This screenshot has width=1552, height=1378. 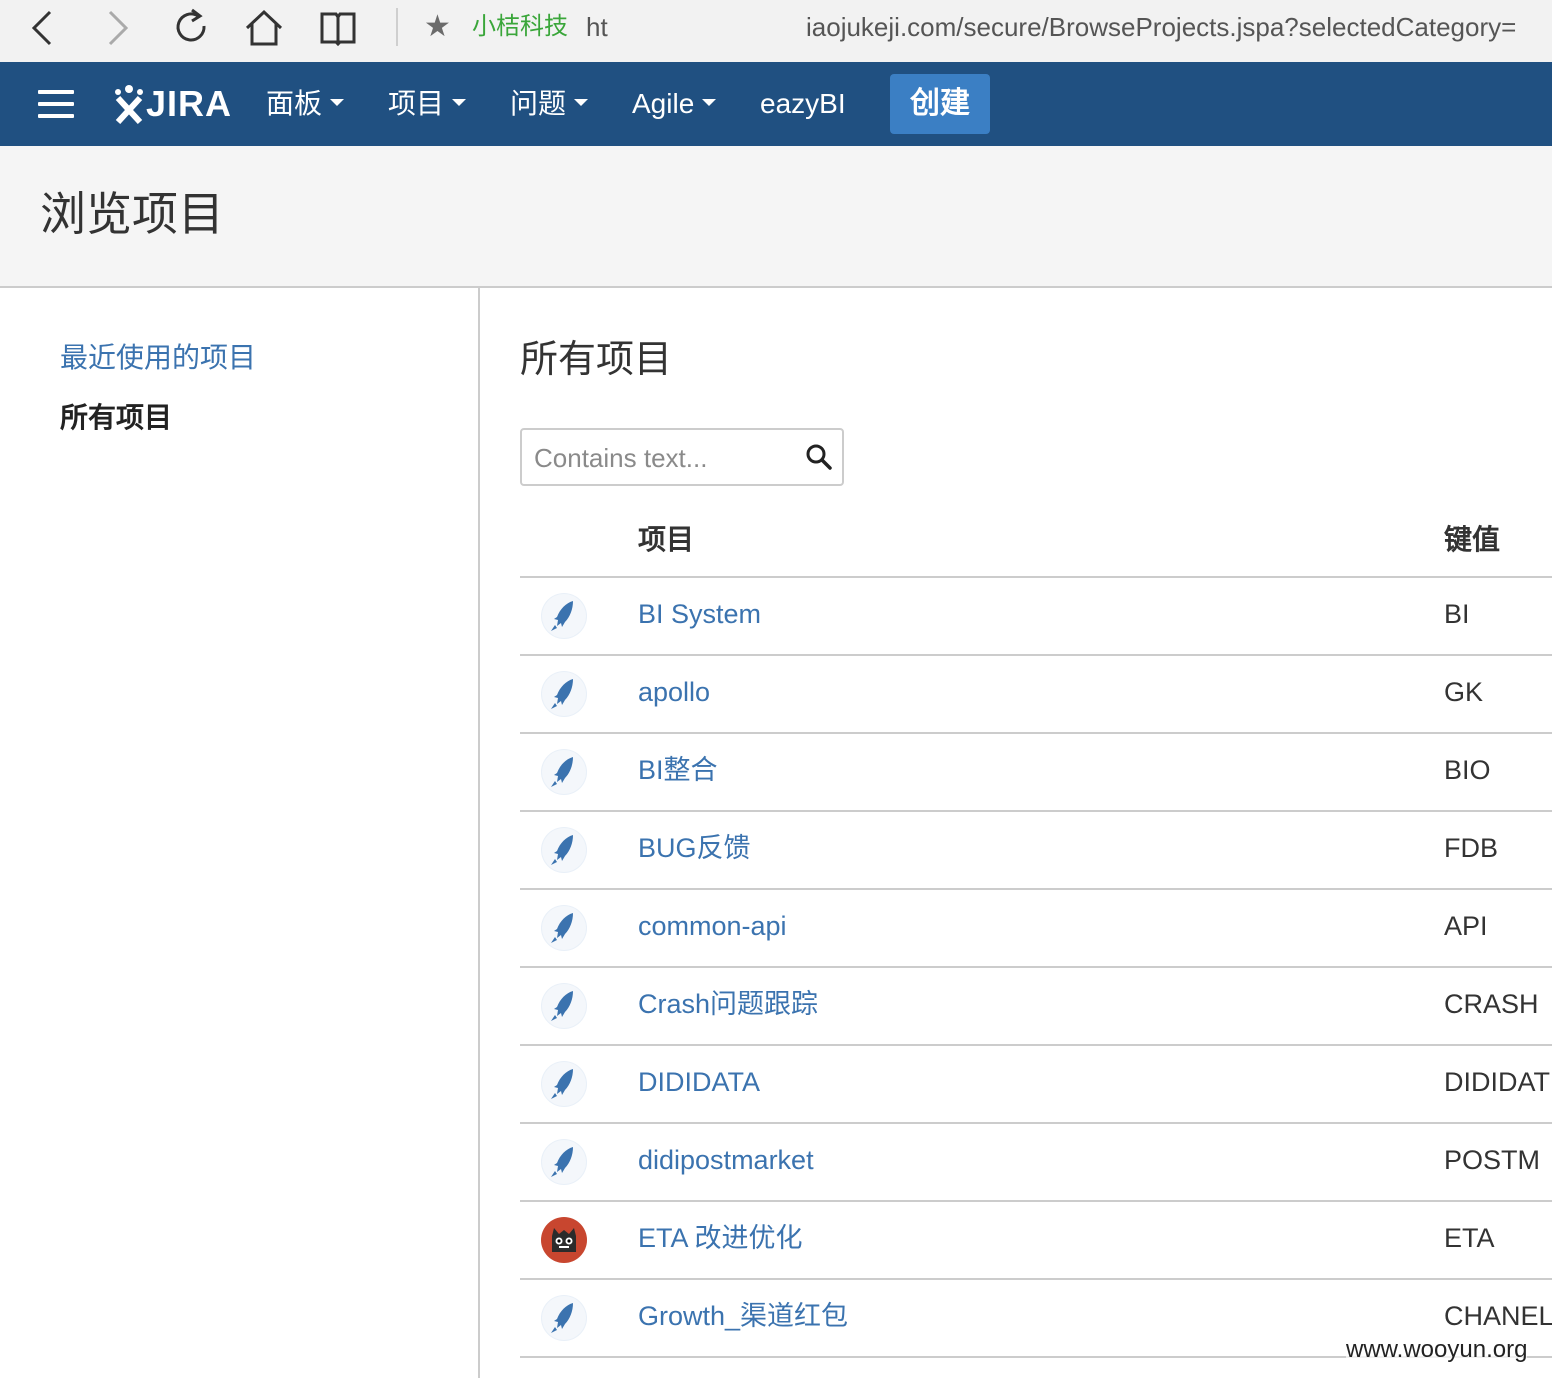 I want to click on table-row: BI System BI, so click(x=1036, y=617).